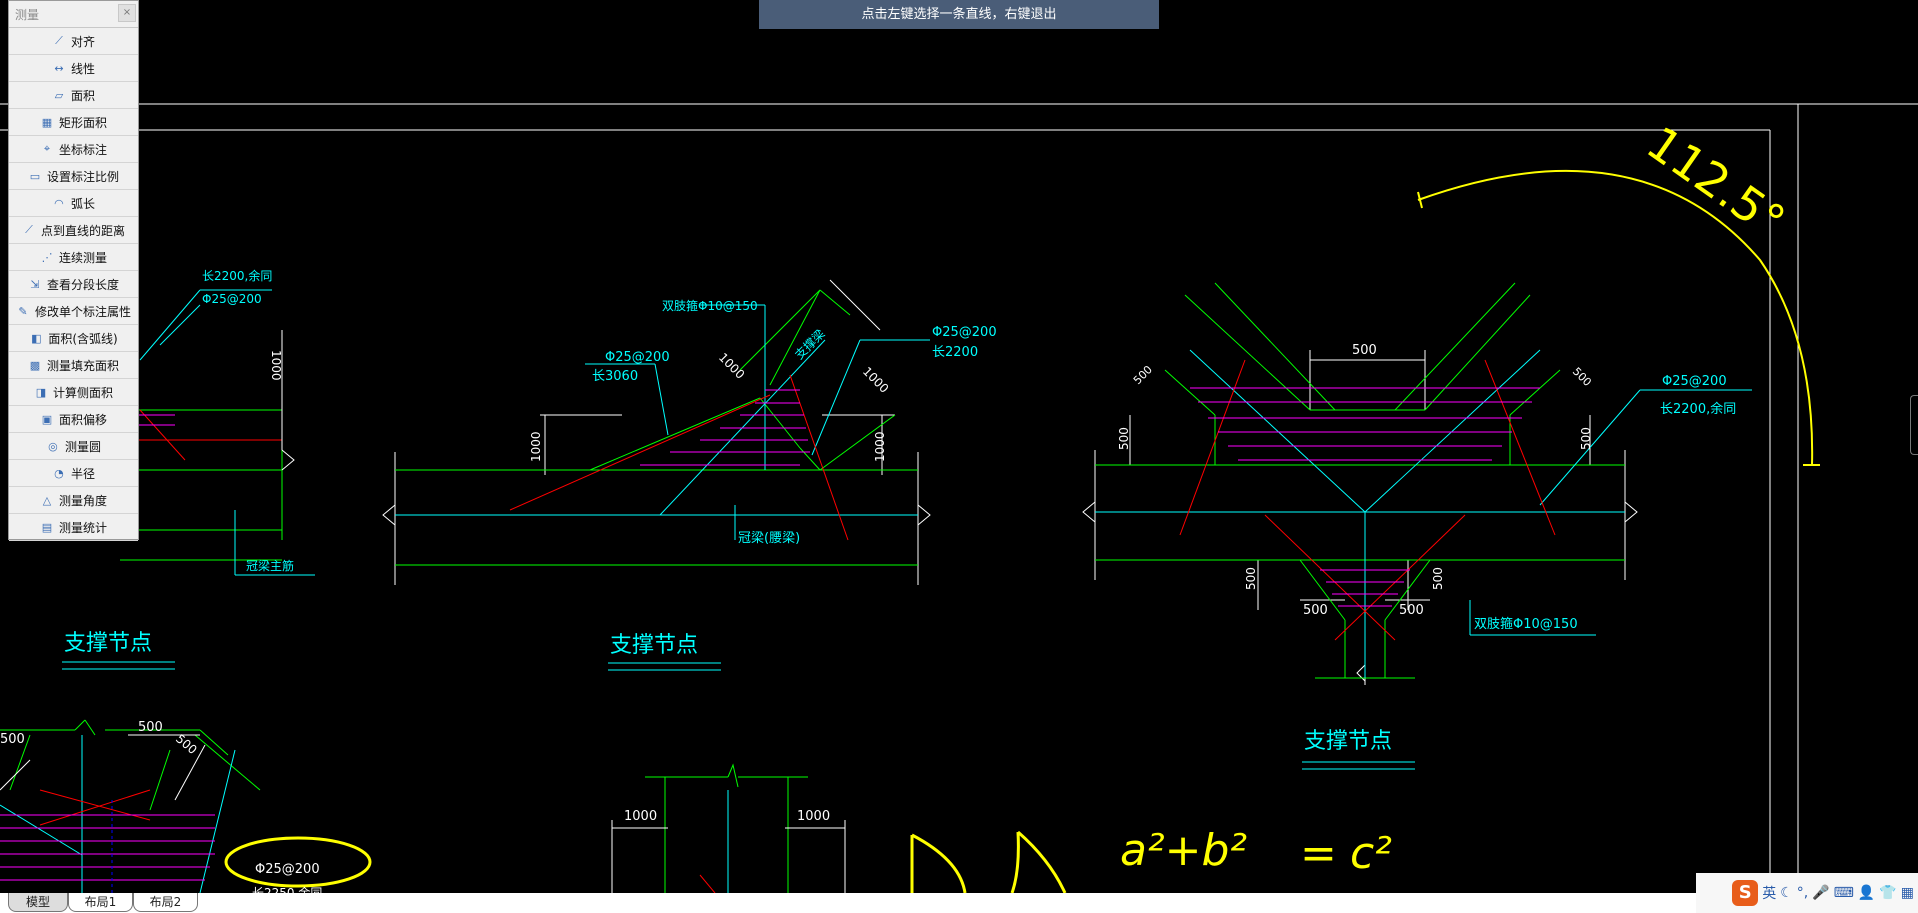 The height and width of the screenshot is (913, 1918). I want to click on node-title-3-underline, so click(1358, 765).